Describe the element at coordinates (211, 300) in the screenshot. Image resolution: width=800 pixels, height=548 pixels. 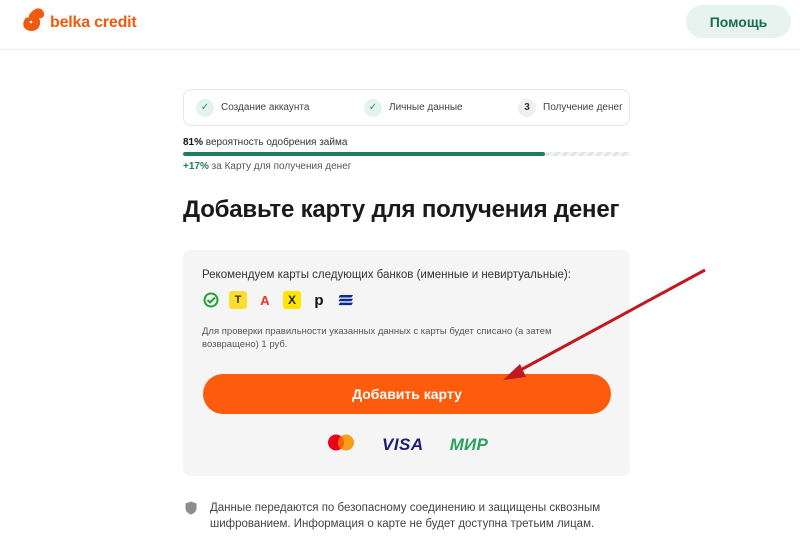
I see `sber-icon` at that location.